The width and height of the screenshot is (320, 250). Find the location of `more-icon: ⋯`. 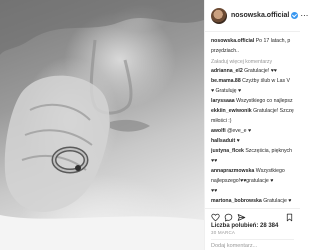

more-icon: ⋯ is located at coordinates (304, 15).